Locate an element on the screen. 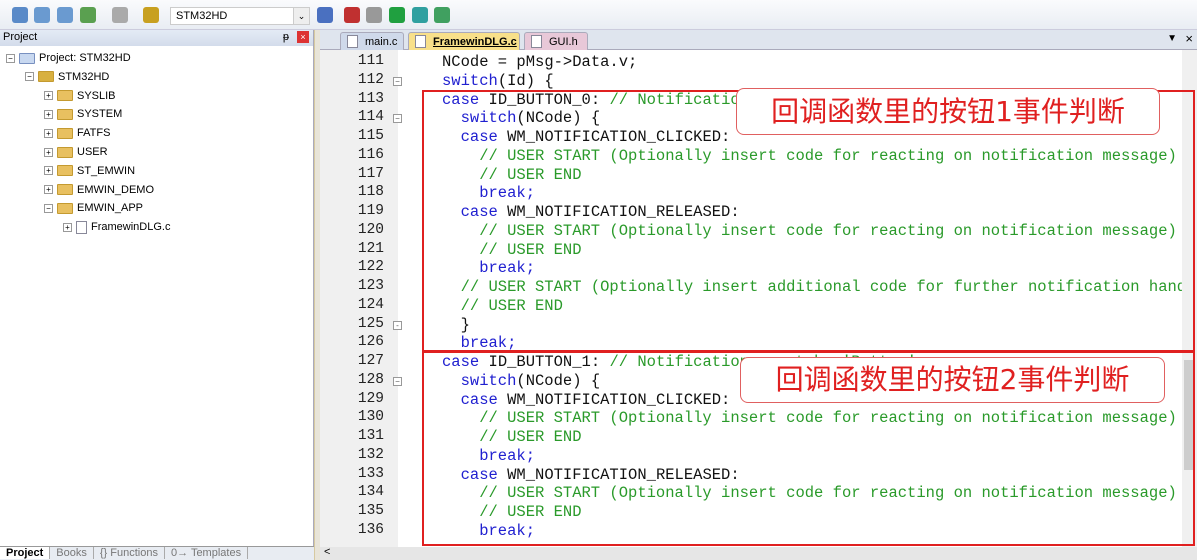  code-line: switch(Id) { is located at coordinates (498, 80).